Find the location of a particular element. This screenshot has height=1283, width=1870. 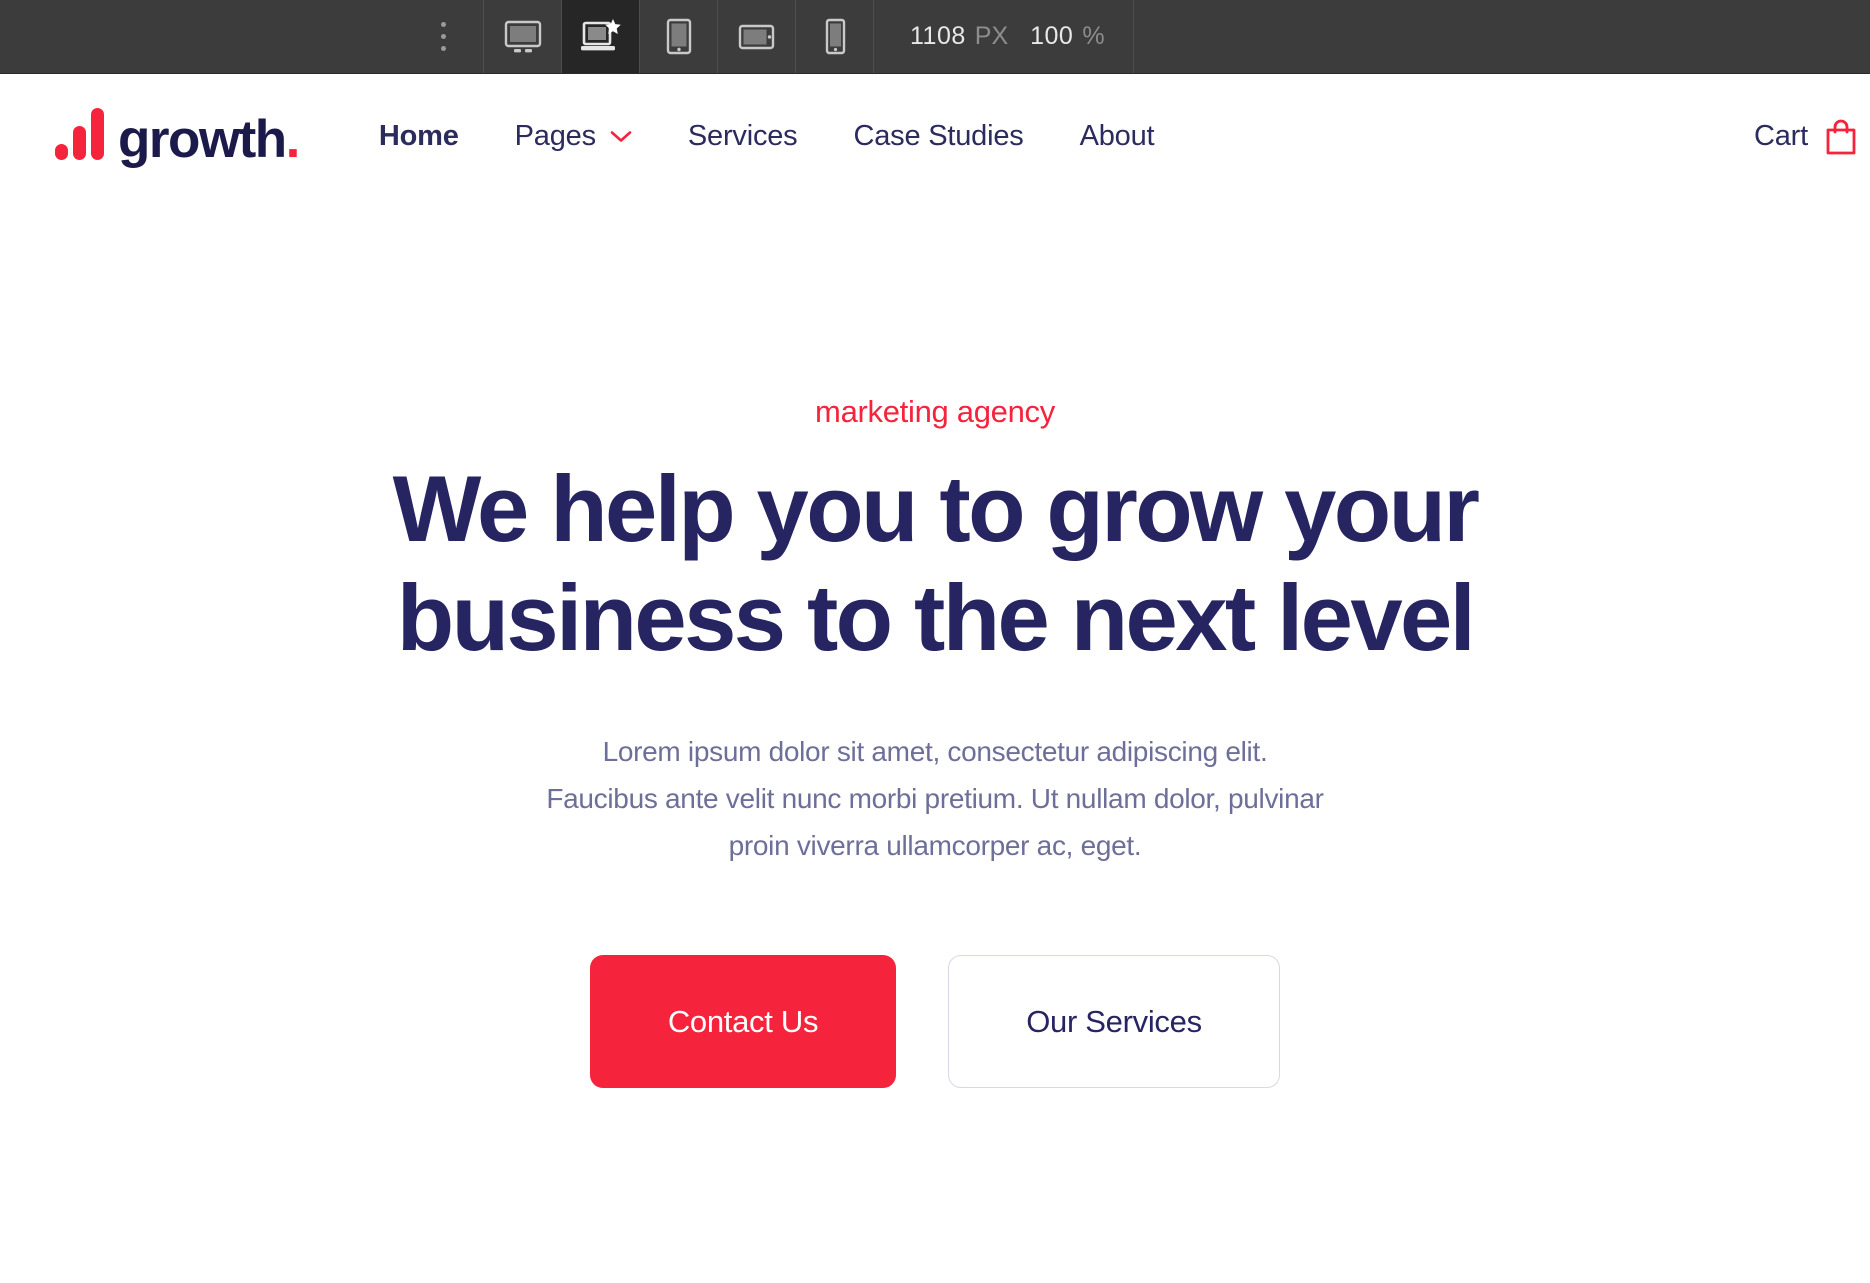

chevron-down-icon is located at coordinates (621, 136).